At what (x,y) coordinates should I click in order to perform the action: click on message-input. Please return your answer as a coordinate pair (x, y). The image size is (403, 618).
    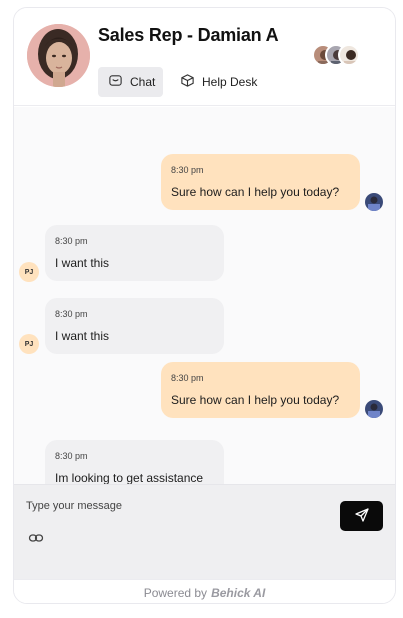
    Looking at the image, I should click on (176, 506).